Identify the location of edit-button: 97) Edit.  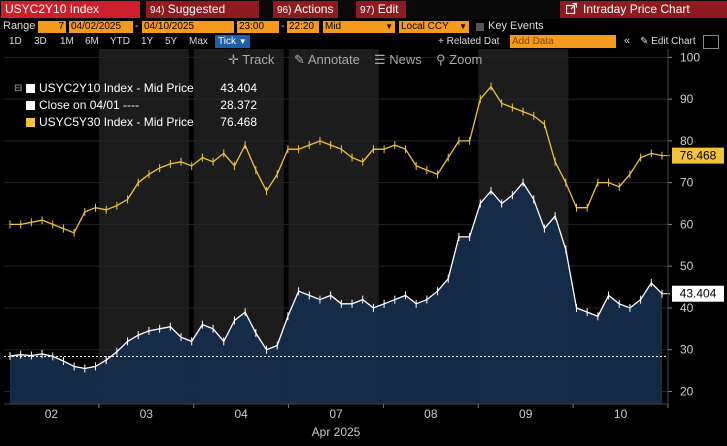
(381, 9).